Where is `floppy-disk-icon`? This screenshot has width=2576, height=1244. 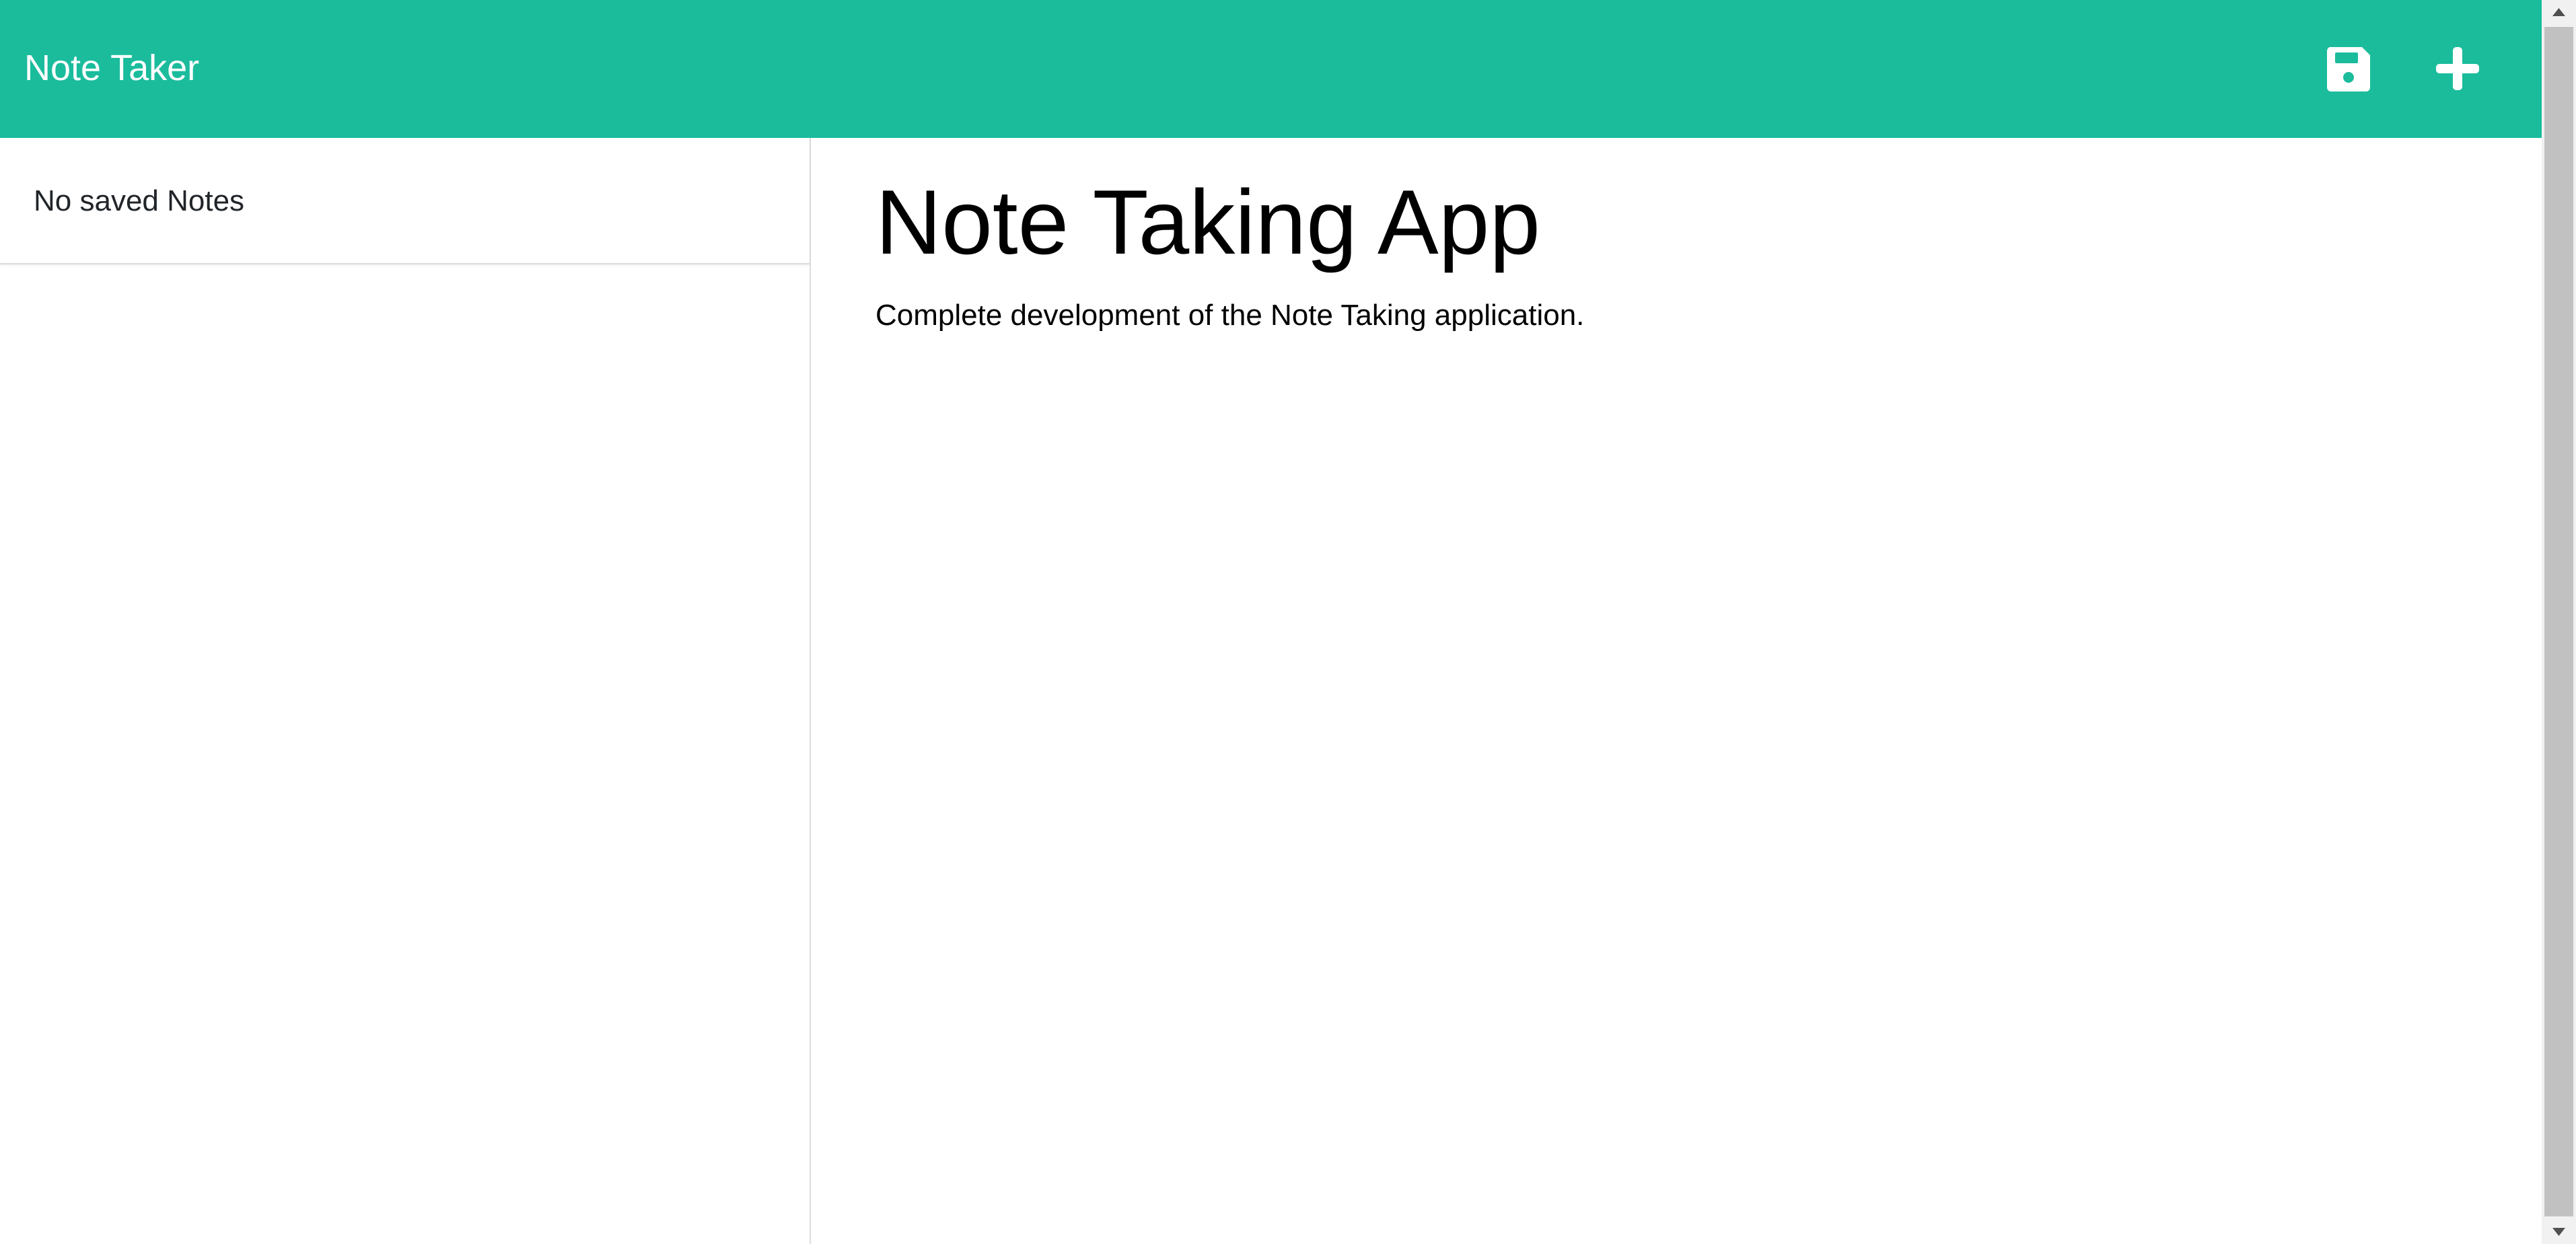 floppy-disk-icon is located at coordinates (2348, 69).